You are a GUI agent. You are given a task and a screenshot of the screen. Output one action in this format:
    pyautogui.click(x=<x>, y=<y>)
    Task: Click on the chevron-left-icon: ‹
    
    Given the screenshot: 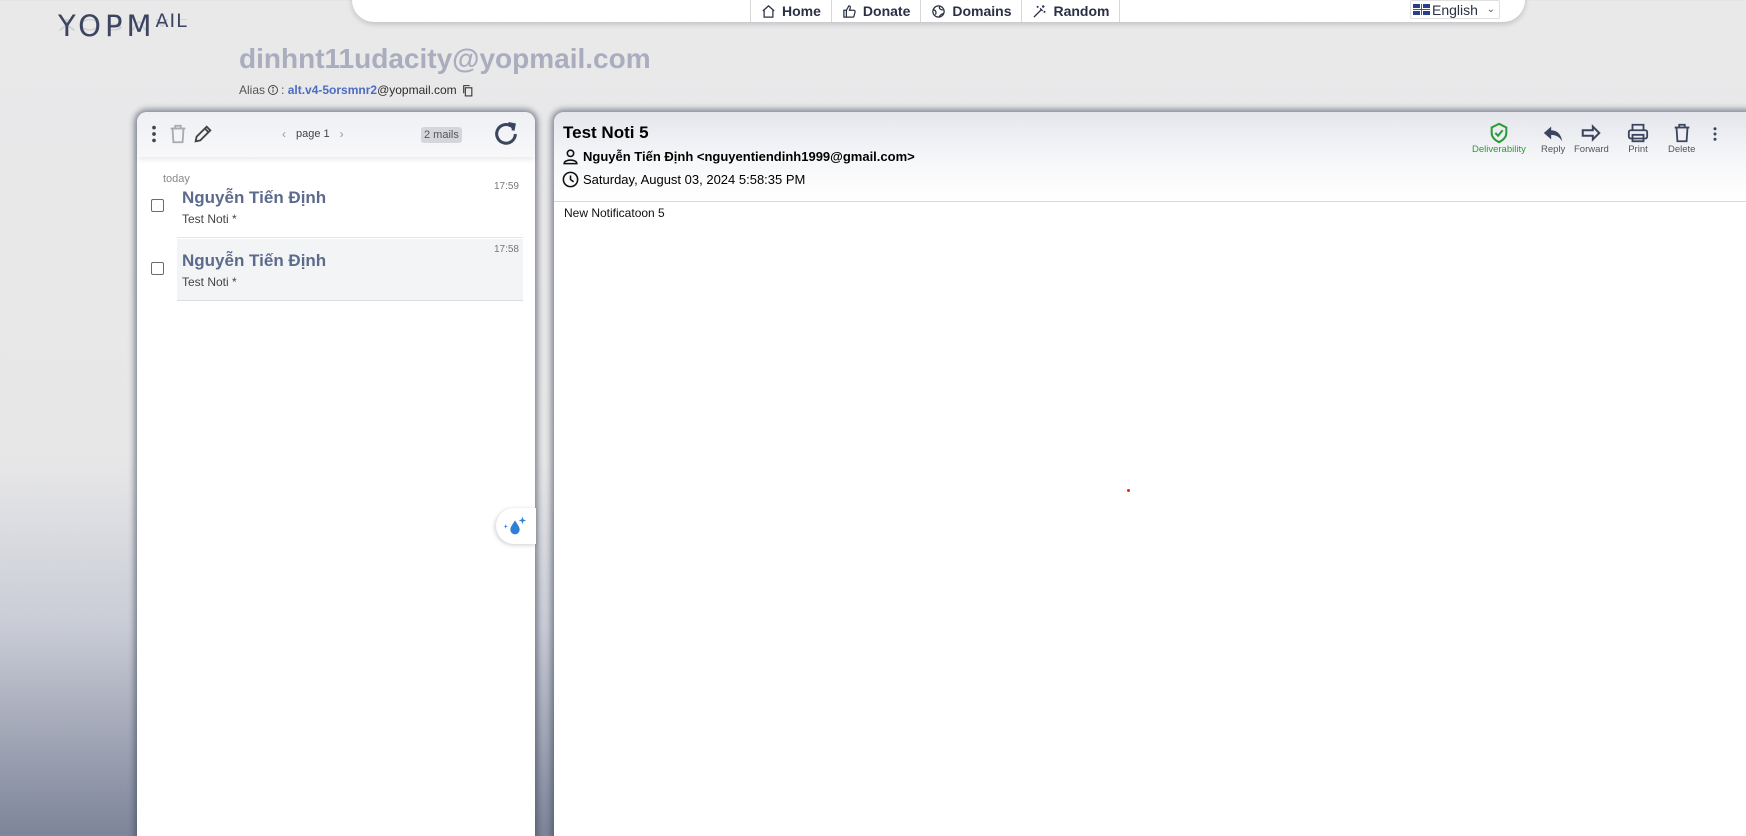 What is the action you would take?
    pyautogui.click(x=284, y=134)
    